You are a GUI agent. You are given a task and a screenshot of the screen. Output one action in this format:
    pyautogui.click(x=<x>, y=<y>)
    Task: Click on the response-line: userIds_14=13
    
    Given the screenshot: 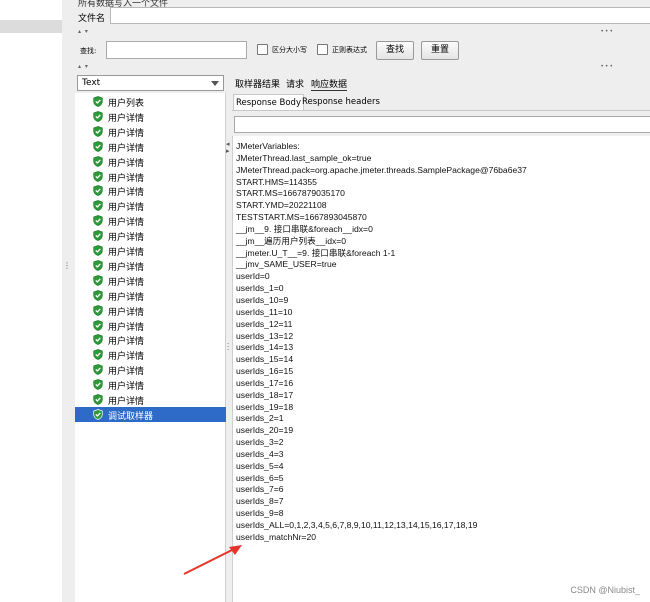 What is the action you would take?
    pyautogui.click(x=265, y=347)
    